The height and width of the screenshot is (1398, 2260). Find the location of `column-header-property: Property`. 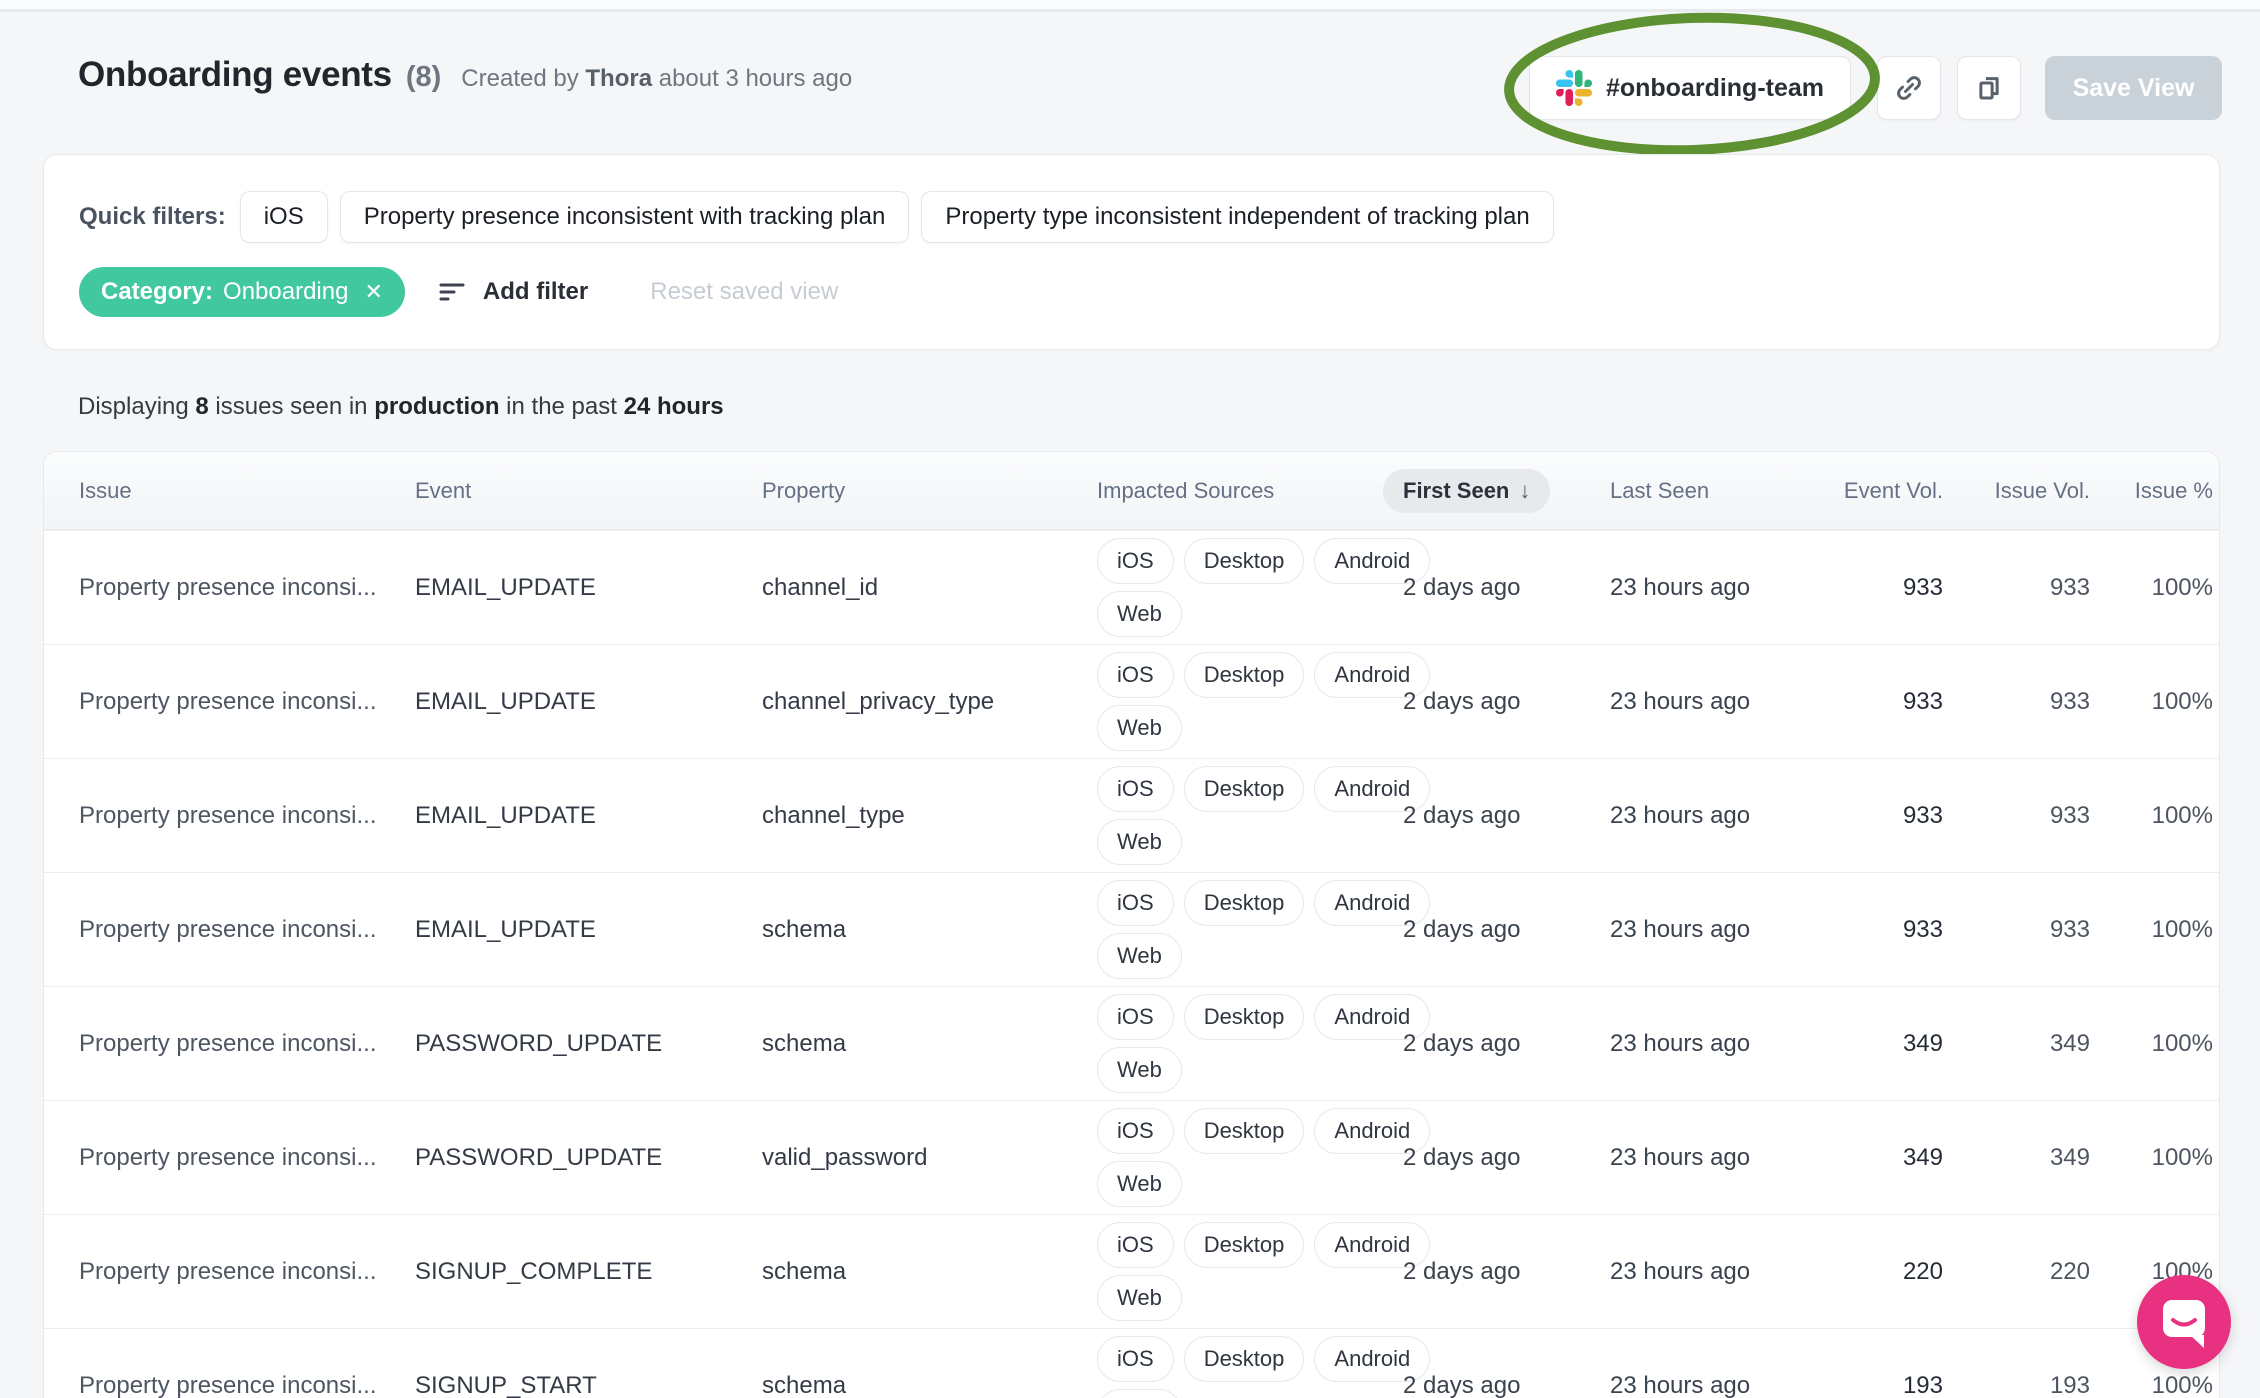

column-header-property: Property is located at coordinates (929, 491).